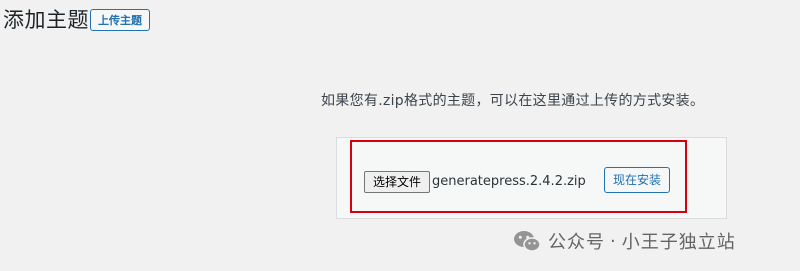 This screenshot has width=800, height=271. Describe the element at coordinates (678, 242) in the screenshot. I see `watermark-name: 小王子独立站` at that location.